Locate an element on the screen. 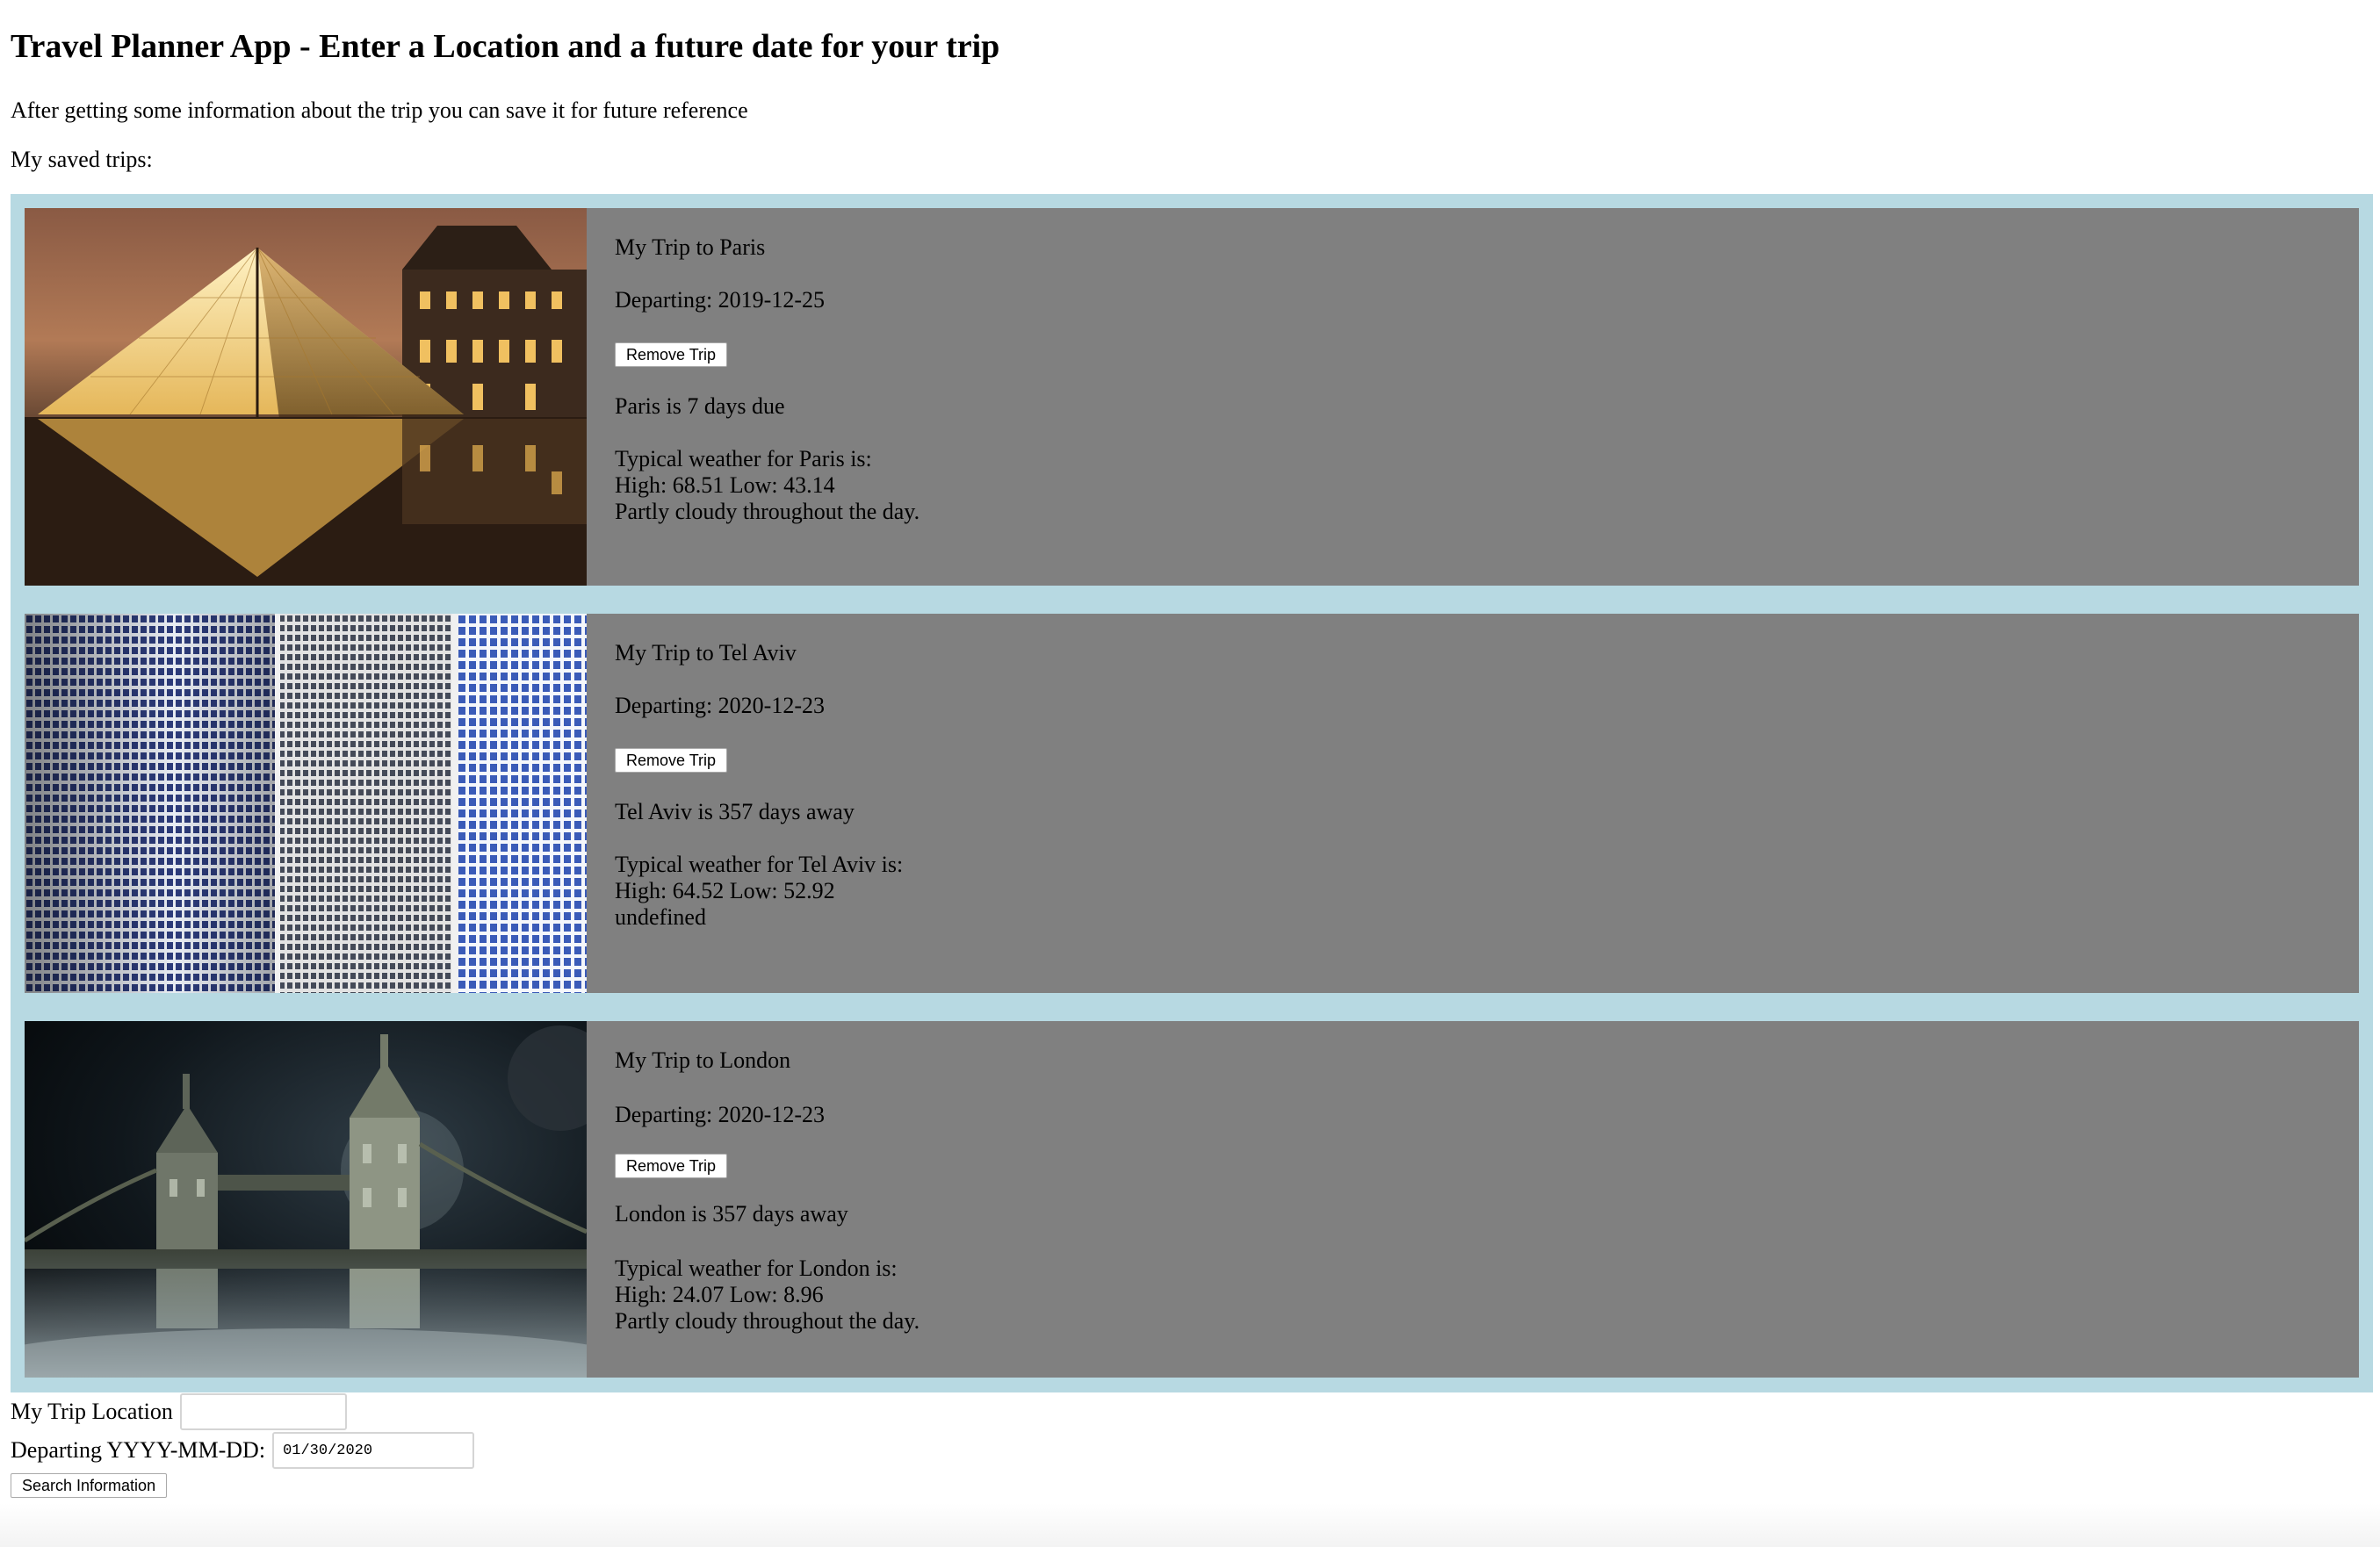 Image resolution: width=2380 pixels, height=1547 pixels. louvre-image is located at coordinates (306, 397).